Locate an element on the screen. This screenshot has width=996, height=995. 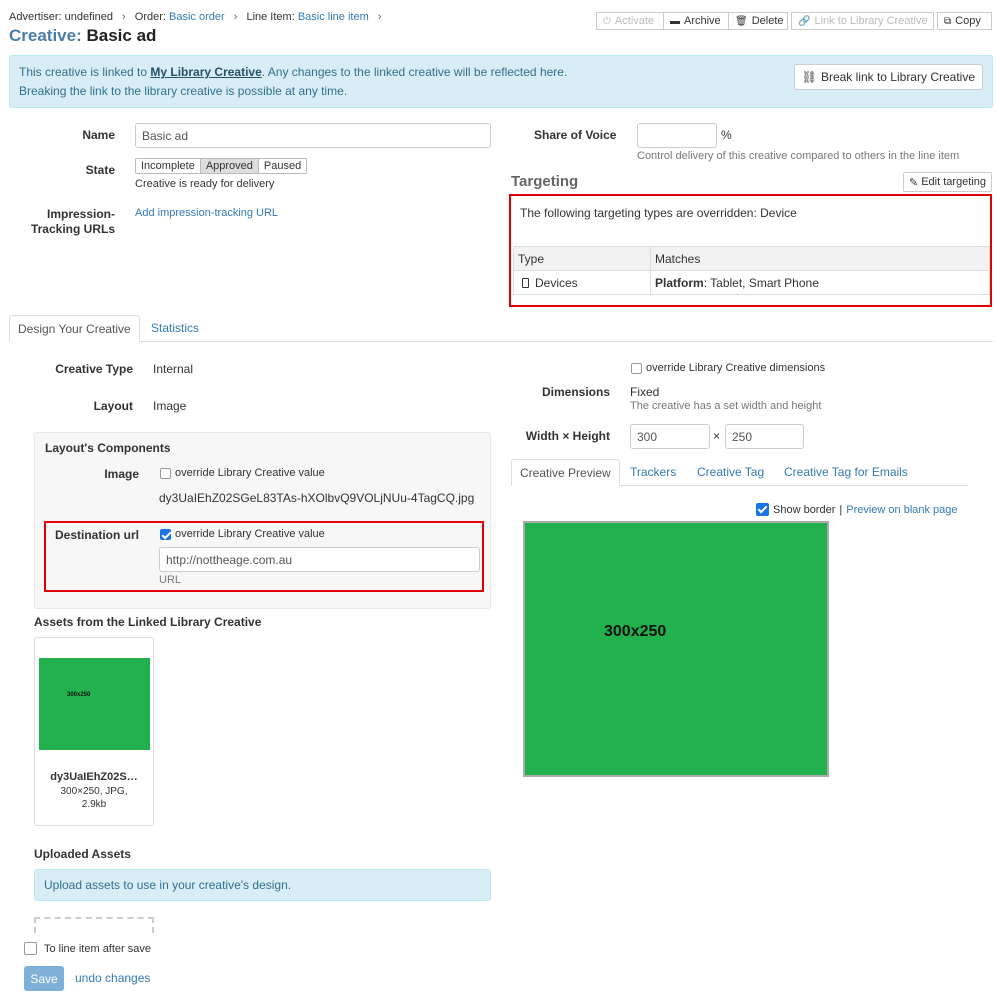
link-library-button: 🔗 Link to Library Creative is located at coordinates (862, 21).